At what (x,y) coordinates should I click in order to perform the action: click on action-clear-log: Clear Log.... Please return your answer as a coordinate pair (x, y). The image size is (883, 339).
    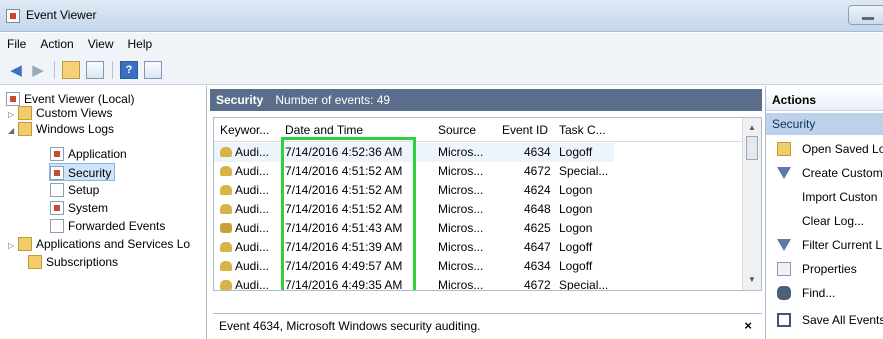
    Looking at the image, I should click on (824, 221).